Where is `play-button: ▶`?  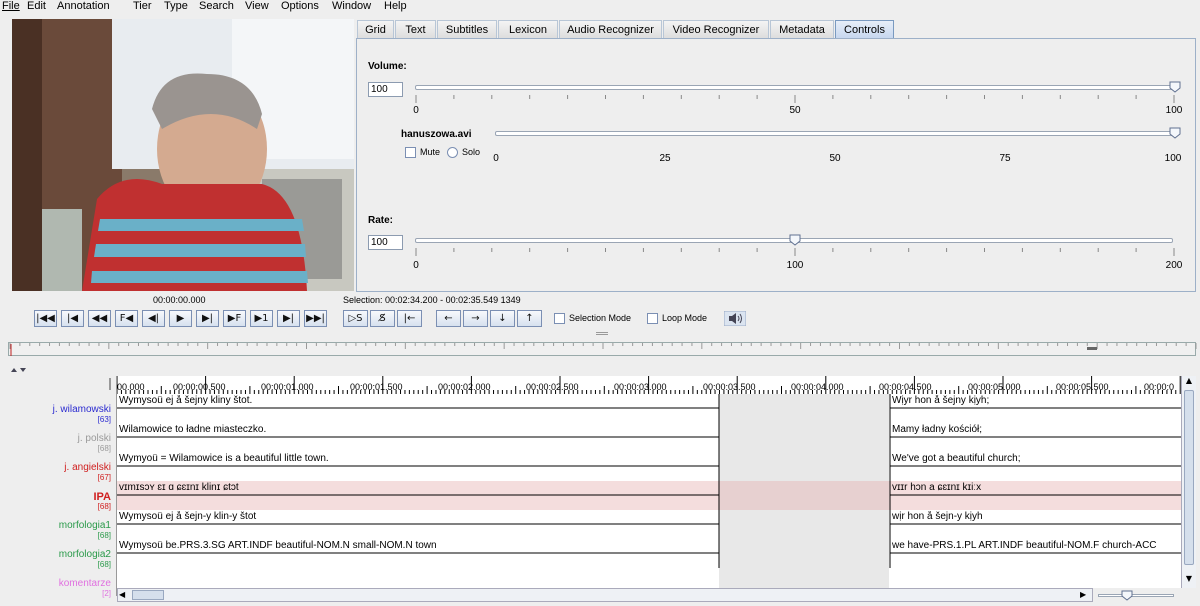
play-button: ▶ is located at coordinates (180, 318).